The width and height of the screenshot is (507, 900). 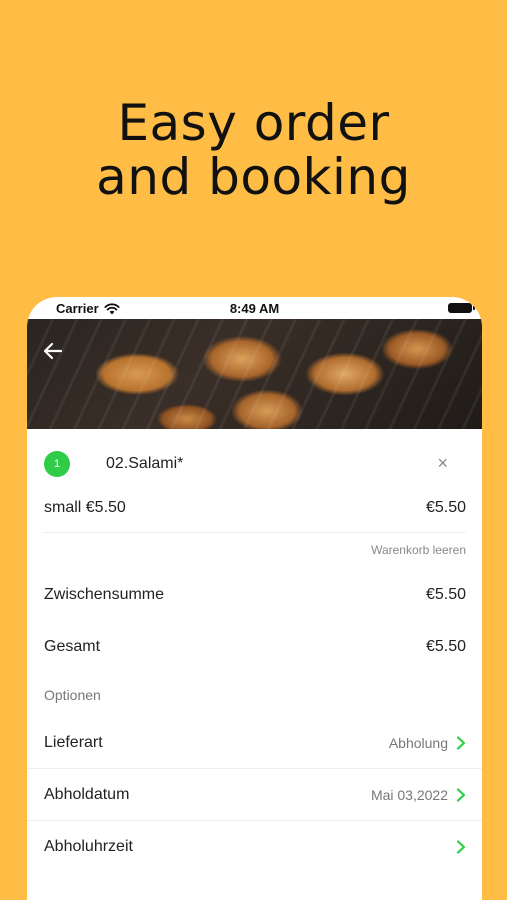 What do you see at coordinates (255, 516) in the screenshot?
I see `size-row: small €5.50 €5.50` at bounding box center [255, 516].